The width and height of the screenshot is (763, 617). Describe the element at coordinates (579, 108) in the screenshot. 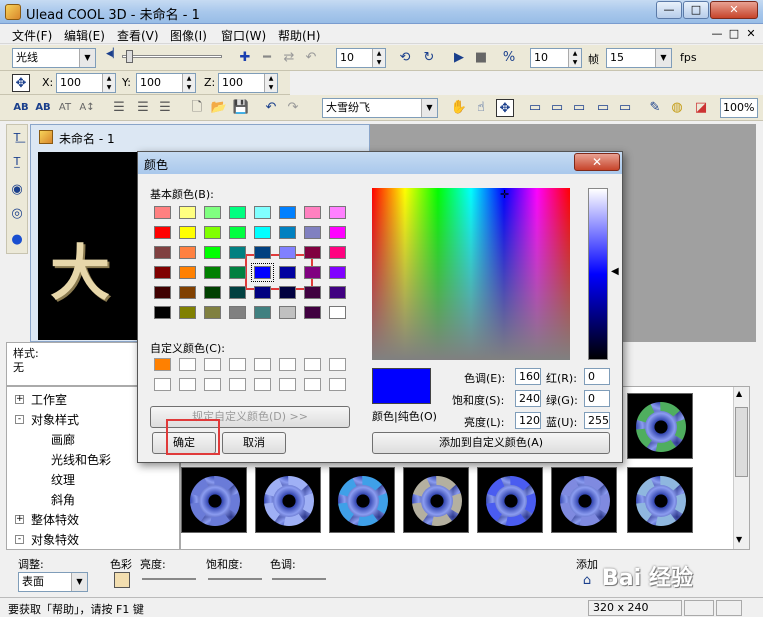

I see `object-view-icon-3: ▭` at that location.